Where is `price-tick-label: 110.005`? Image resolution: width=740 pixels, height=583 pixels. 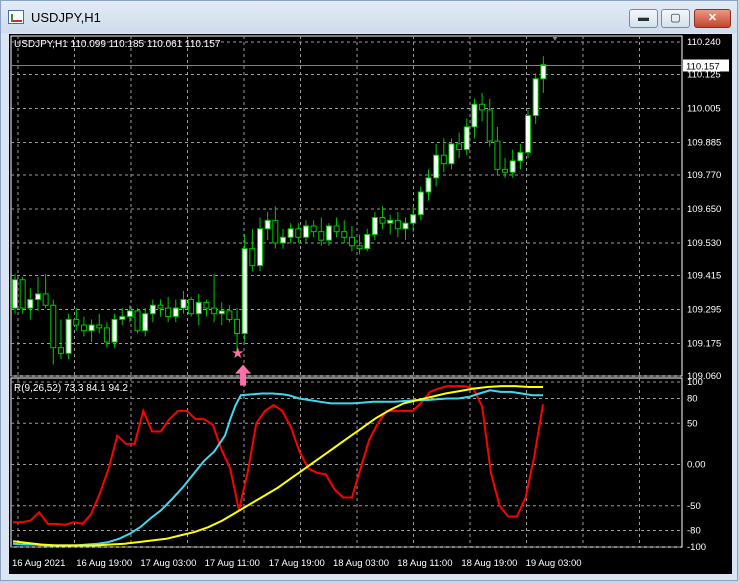
price-tick-label: 110.005 is located at coordinates (704, 109).